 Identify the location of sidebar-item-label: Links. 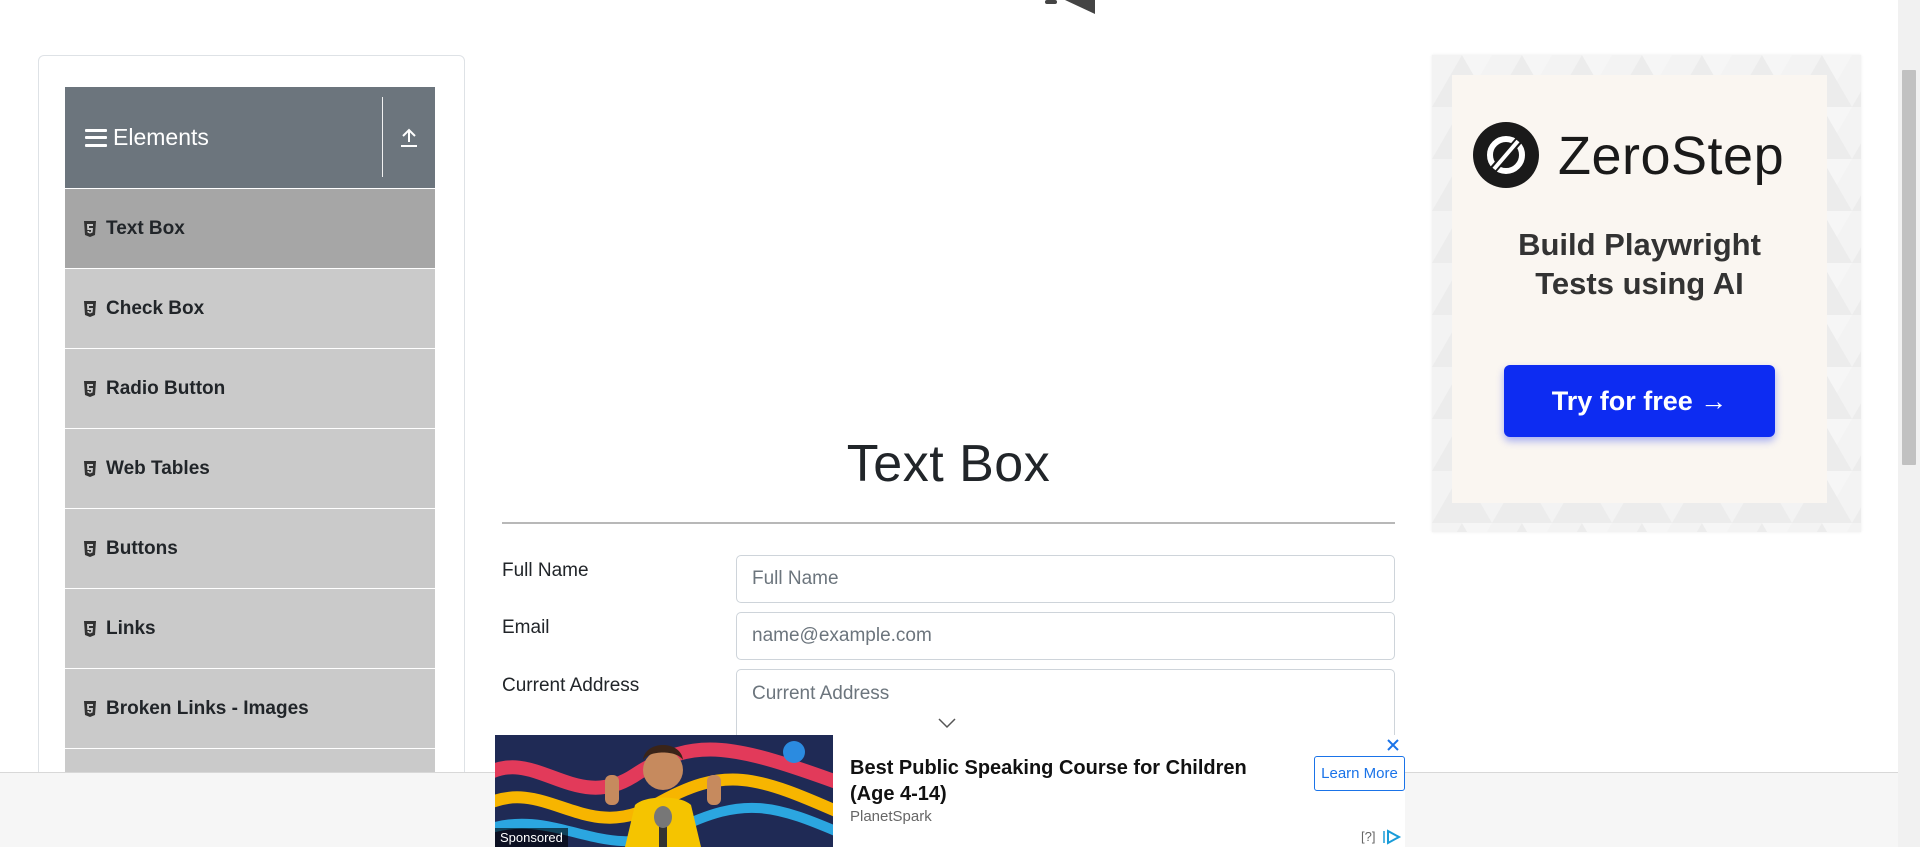
(131, 628).